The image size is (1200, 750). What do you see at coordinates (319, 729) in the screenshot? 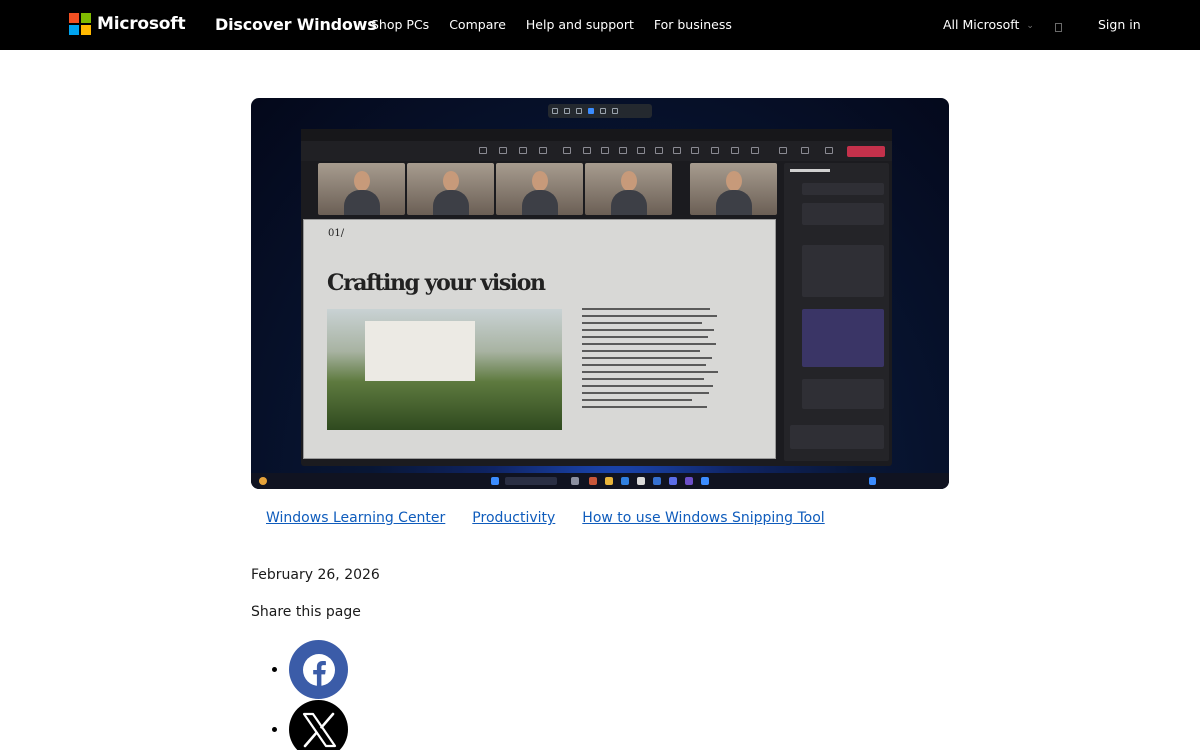
I see `x-icon` at bounding box center [319, 729].